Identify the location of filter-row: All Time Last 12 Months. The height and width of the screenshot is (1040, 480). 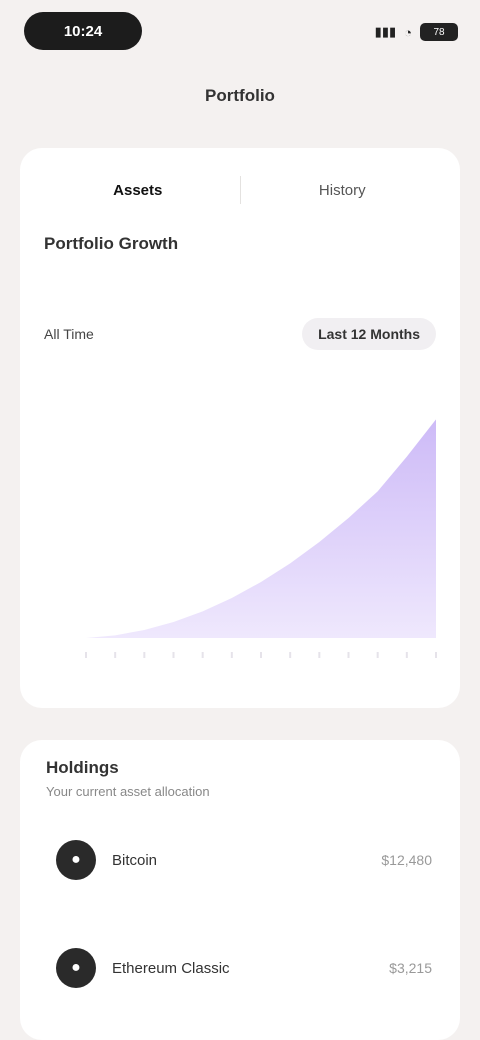
(240, 334).